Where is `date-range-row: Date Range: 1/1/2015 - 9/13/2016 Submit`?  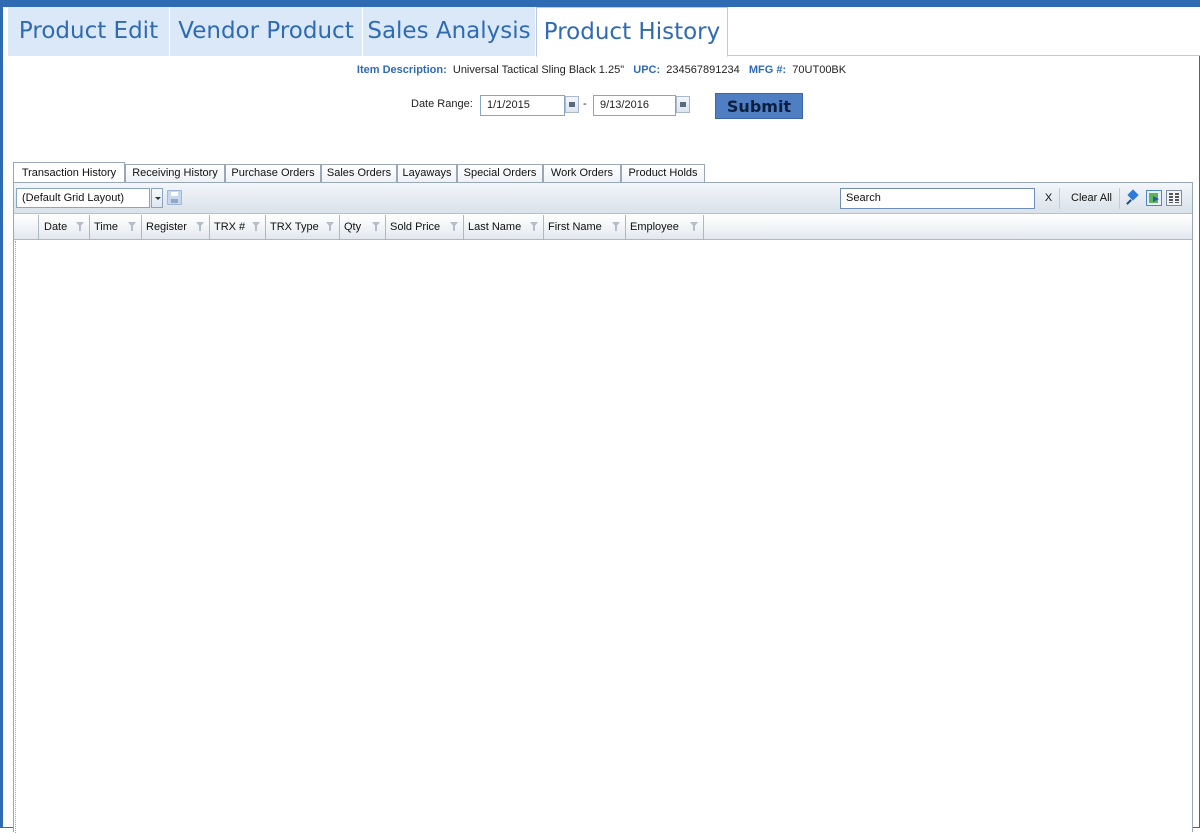
date-range-row: Date Range: 1/1/2015 - 9/13/2016 Submit is located at coordinates (601, 107).